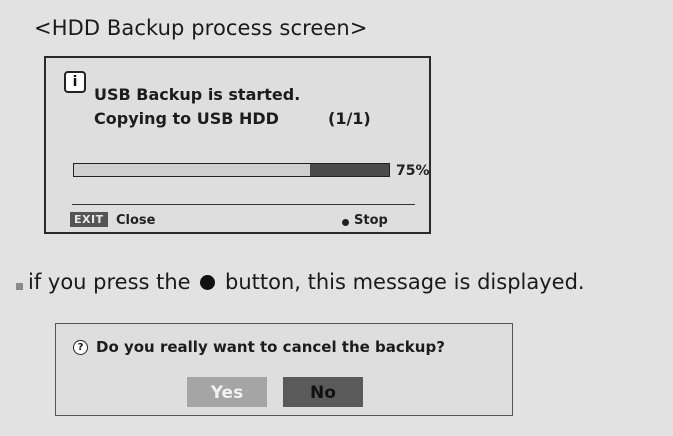  I want to click on stop-button: Stop, so click(371, 220).